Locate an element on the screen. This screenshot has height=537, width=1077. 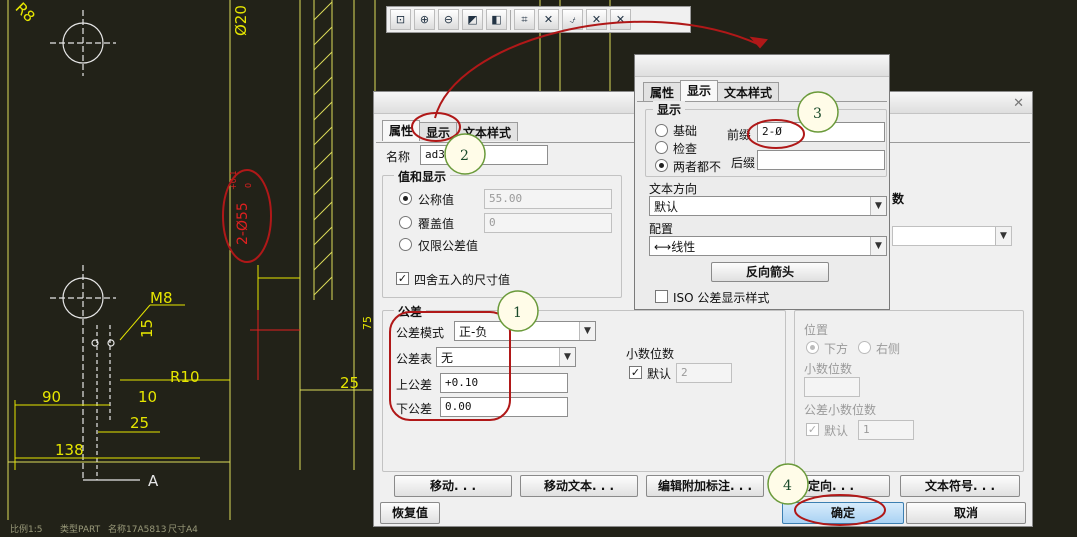
basic-label: 基础 is located at coordinates (685, 131).